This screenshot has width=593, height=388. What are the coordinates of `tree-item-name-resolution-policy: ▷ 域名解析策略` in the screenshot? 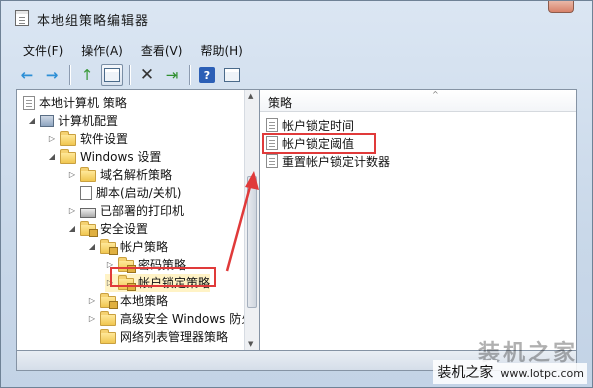 It's located at (119, 175).